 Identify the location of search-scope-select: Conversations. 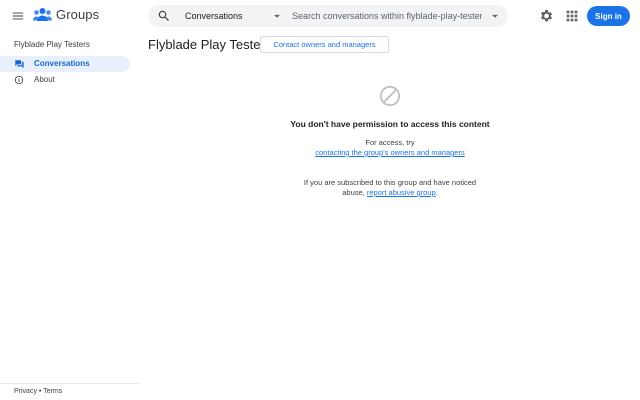
(238, 16).